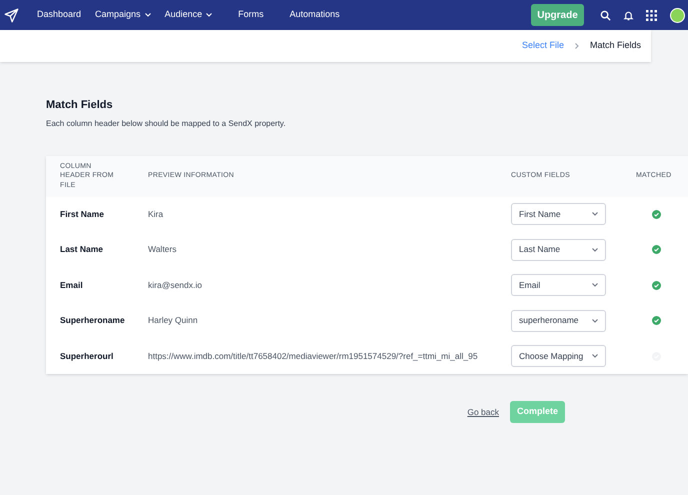  I want to click on chevron-right-icon, so click(576, 46).